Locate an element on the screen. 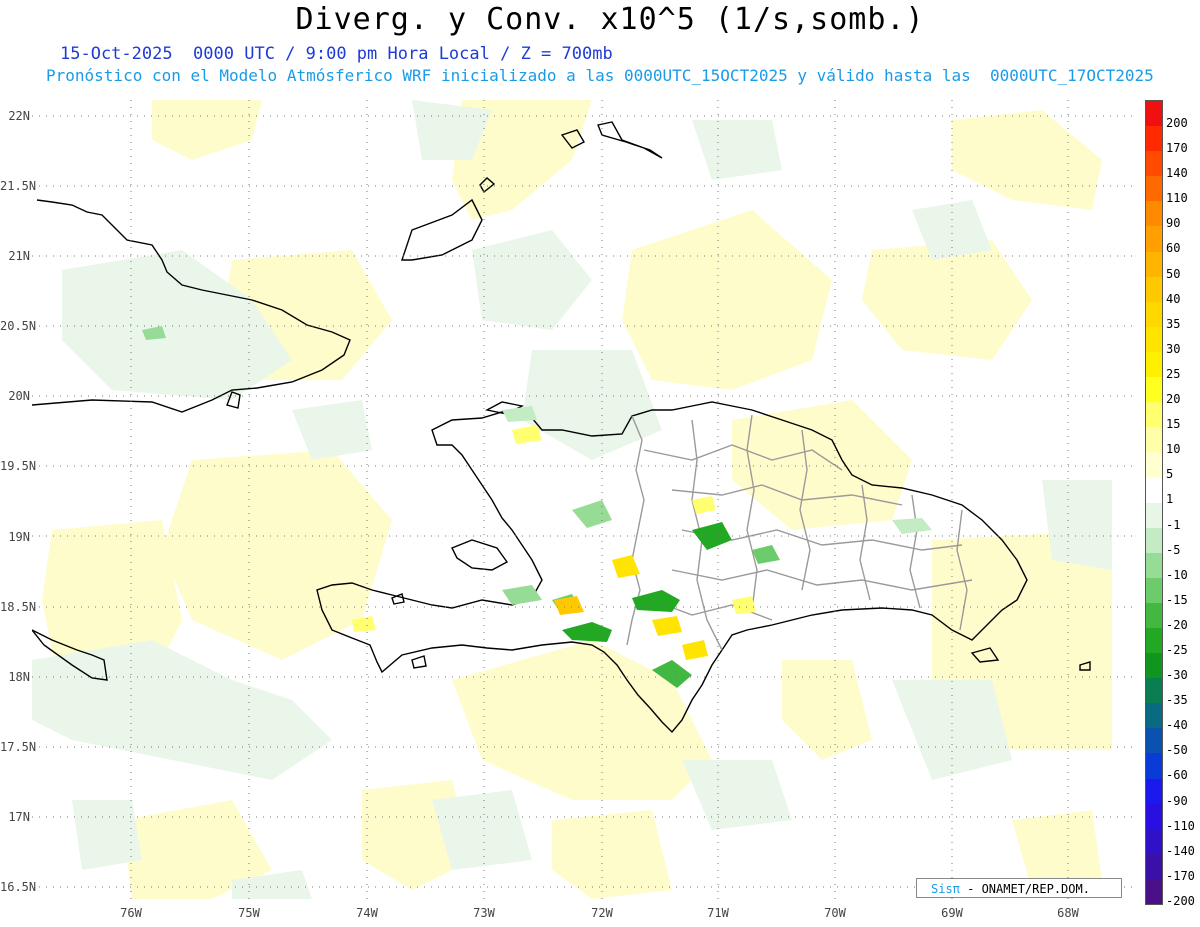 The image size is (1200, 927). credit-text: - ONAMET/REP.DOM. is located at coordinates (1024, 889).